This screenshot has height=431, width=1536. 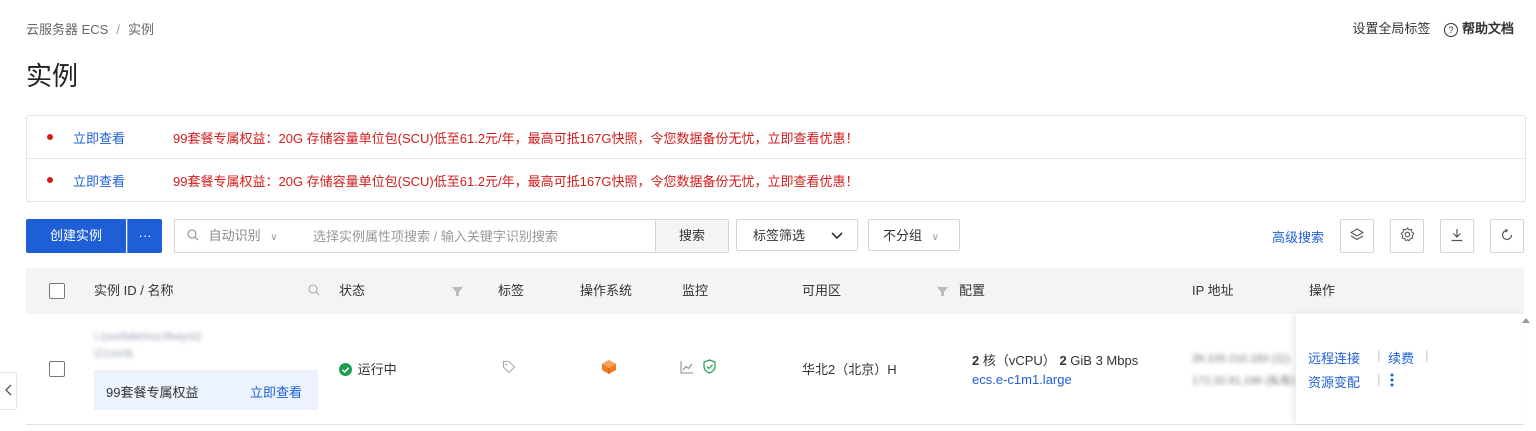 I want to click on more-actions-button: ···, so click(x=144, y=236).